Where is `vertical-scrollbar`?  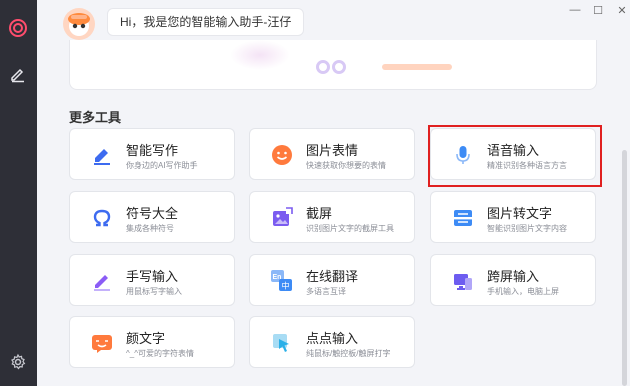 vertical-scrollbar is located at coordinates (624, 268).